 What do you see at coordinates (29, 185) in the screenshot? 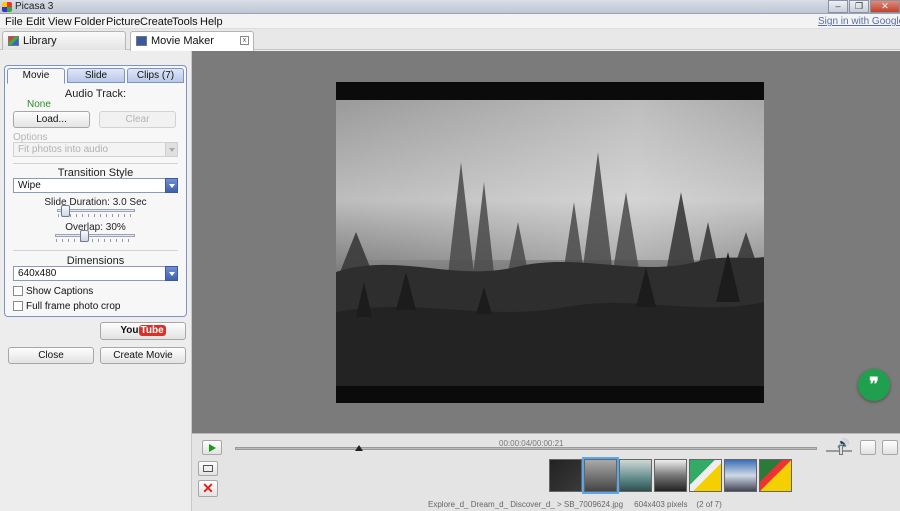
I see `transition-style-value: Wipe` at bounding box center [29, 185].